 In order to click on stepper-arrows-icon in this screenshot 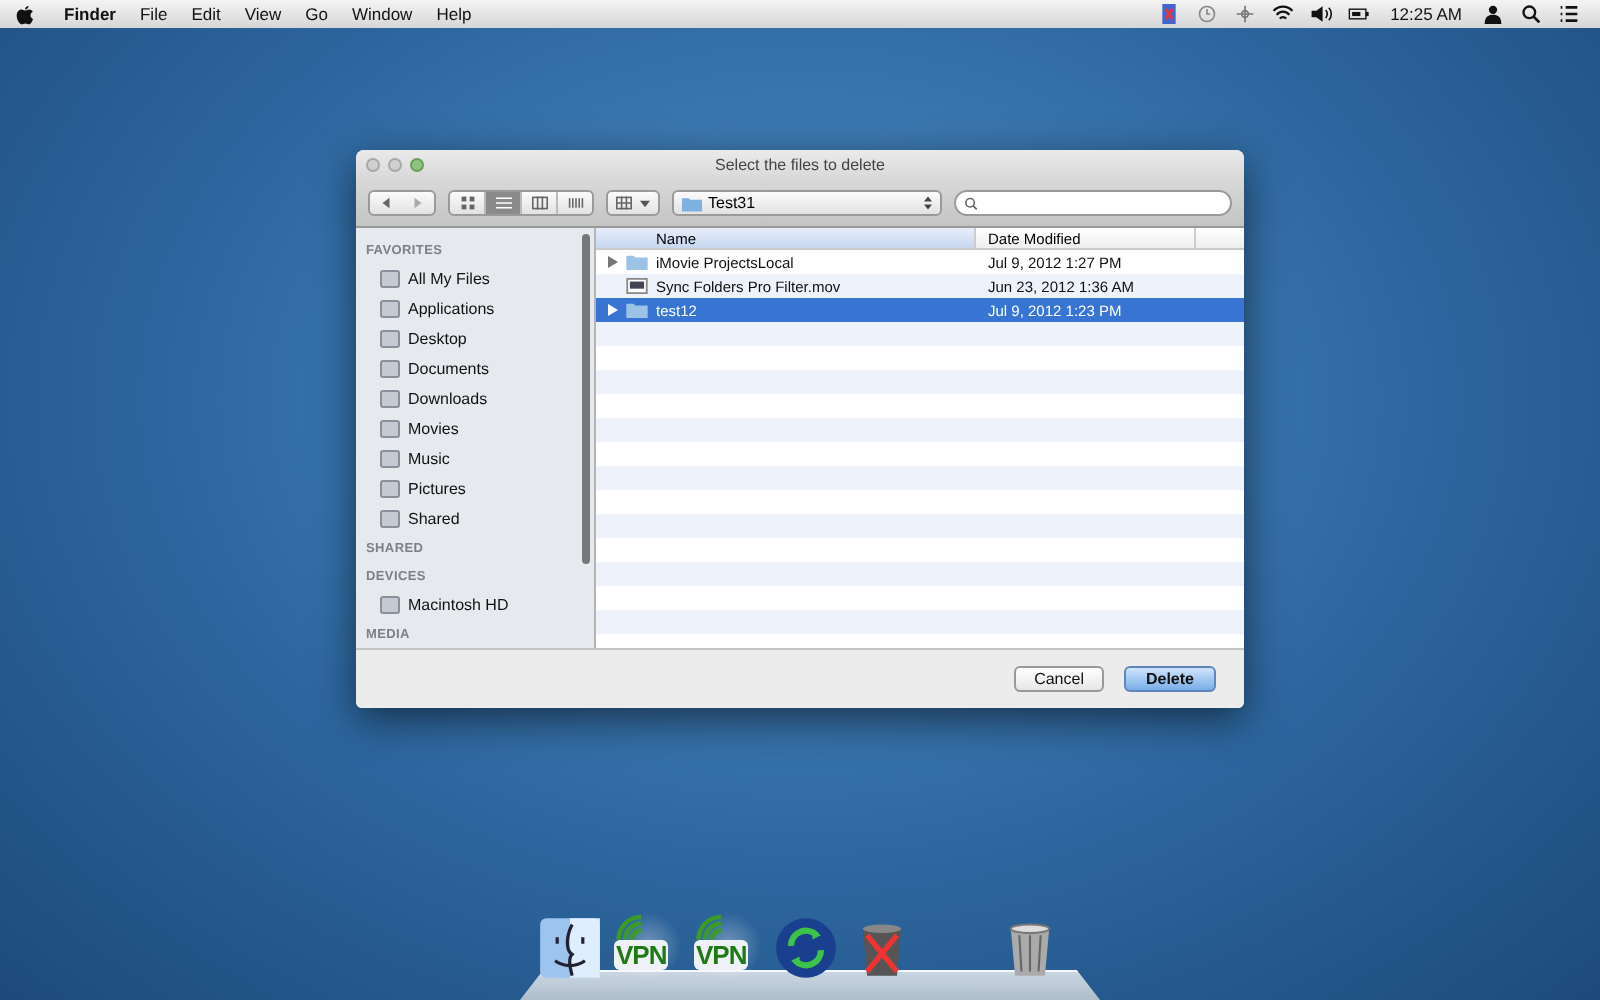, I will do `click(928, 203)`.